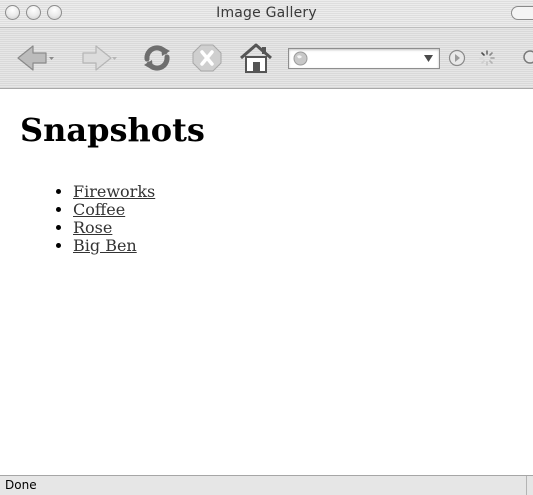 The image size is (533, 495). Describe the element at coordinates (99, 58) in the screenshot. I see `forward-arrow-icon` at that location.